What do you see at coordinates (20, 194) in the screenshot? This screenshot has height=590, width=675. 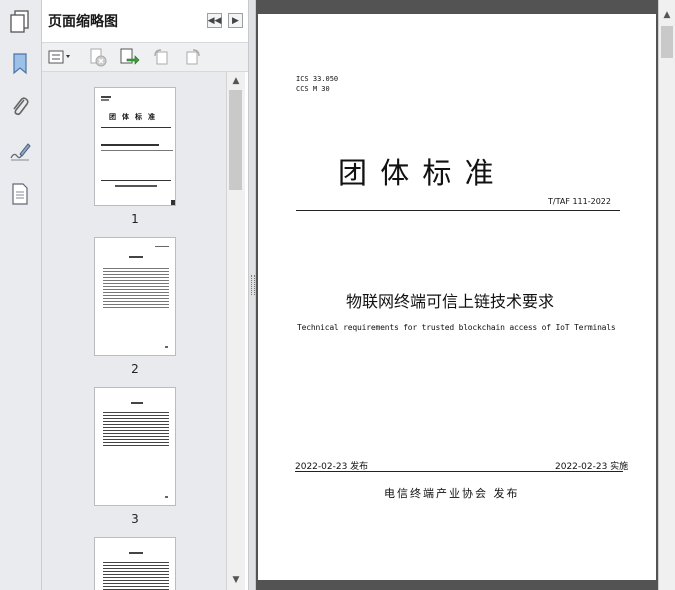 I see `layers-icon` at bounding box center [20, 194].